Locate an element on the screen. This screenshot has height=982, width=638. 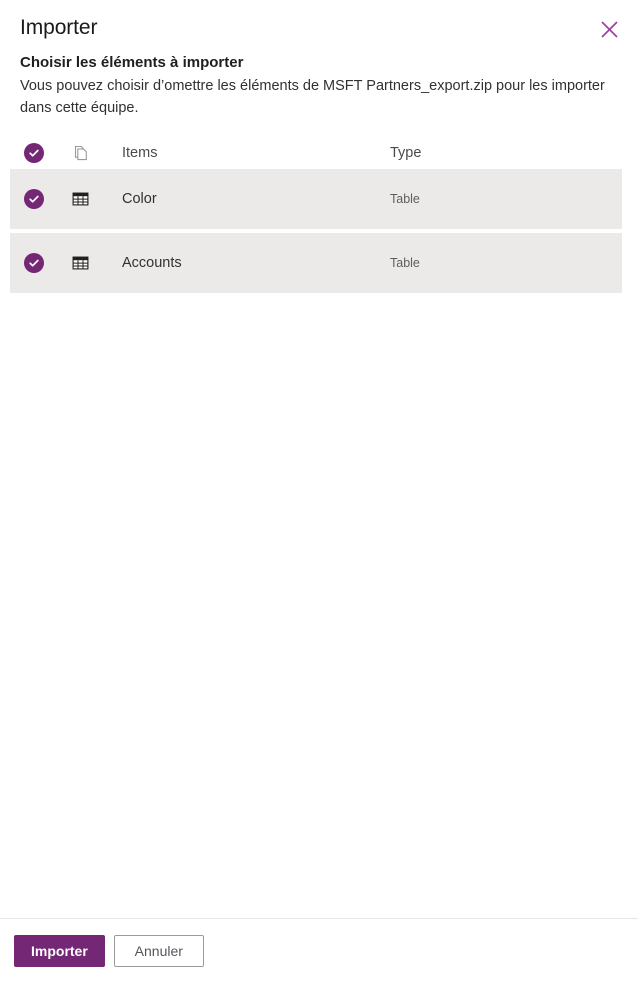
close-icon is located at coordinates (609, 29).